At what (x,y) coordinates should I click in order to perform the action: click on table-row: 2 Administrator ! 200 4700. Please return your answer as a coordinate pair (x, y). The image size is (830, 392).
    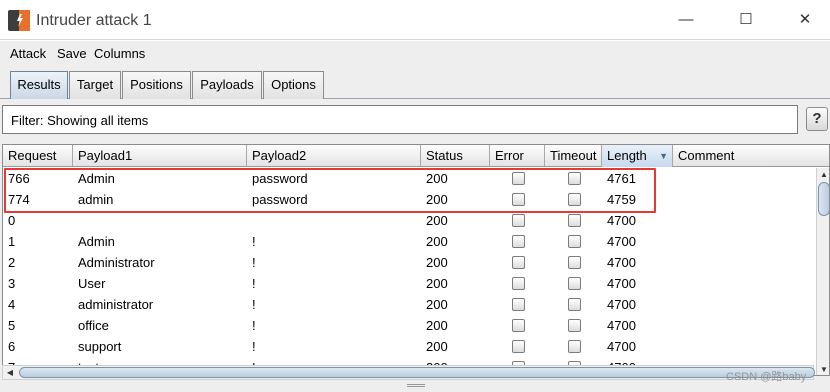
    Looking at the image, I should click on (408, 262).